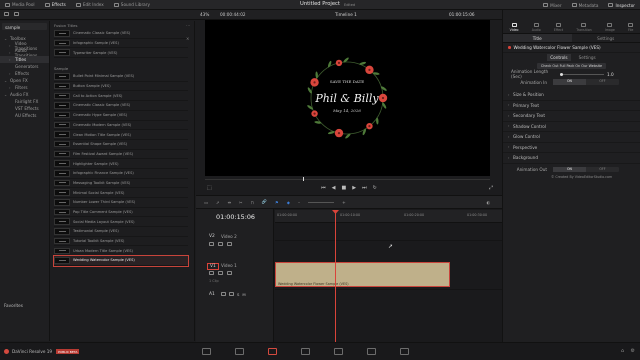 The image size is (640, 360). Describe the element at coordinates (571, 106) in the screenshot. I see `inspector-section-primary-text: › Primary Text` at that location.